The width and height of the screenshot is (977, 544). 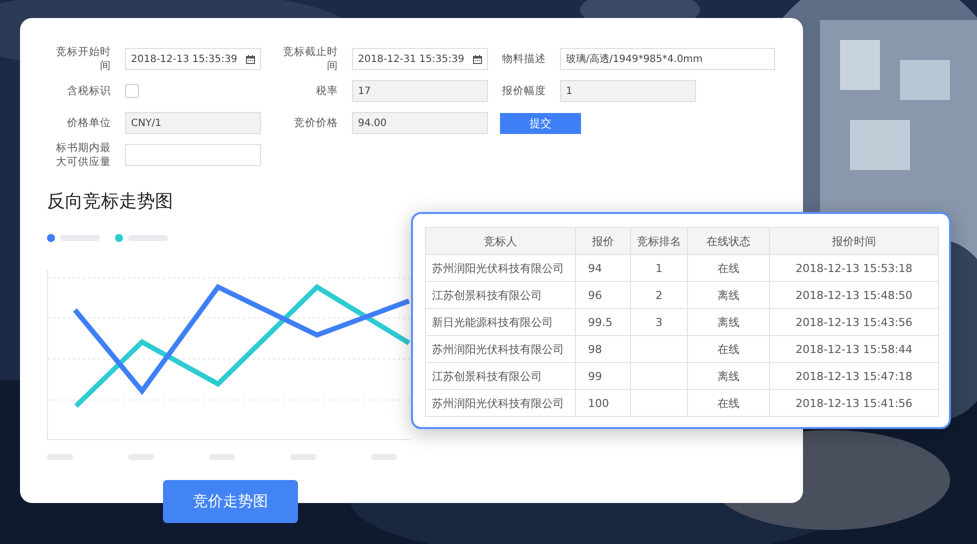 What do you see at coordinates (603, 376) in the screenshot?
I see `table-cell: 99` at bounding box center [603, 376].